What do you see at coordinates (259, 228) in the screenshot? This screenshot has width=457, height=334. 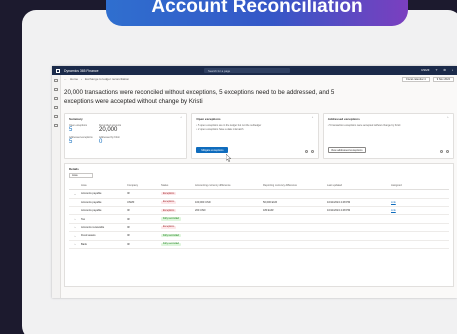 I see `table-row: › Accounts receivable IR Exceptions` at bounding box center [259, 228].